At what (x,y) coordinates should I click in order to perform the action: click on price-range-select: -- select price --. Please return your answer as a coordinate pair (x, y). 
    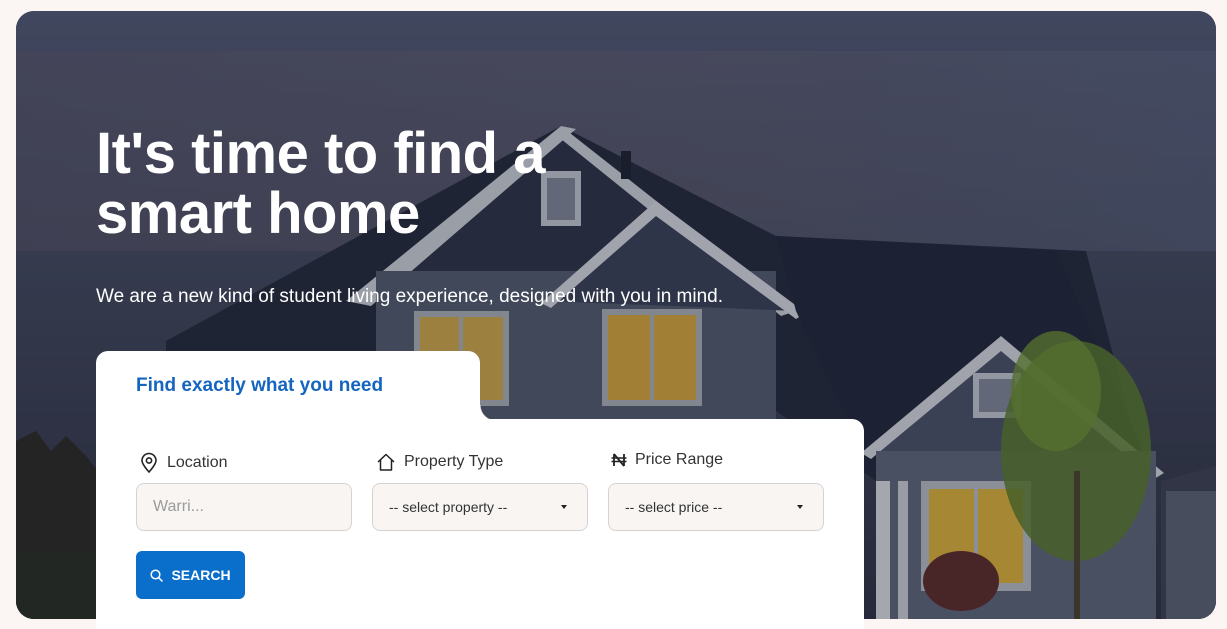
    Looking at the image, I should click on (716, 507).